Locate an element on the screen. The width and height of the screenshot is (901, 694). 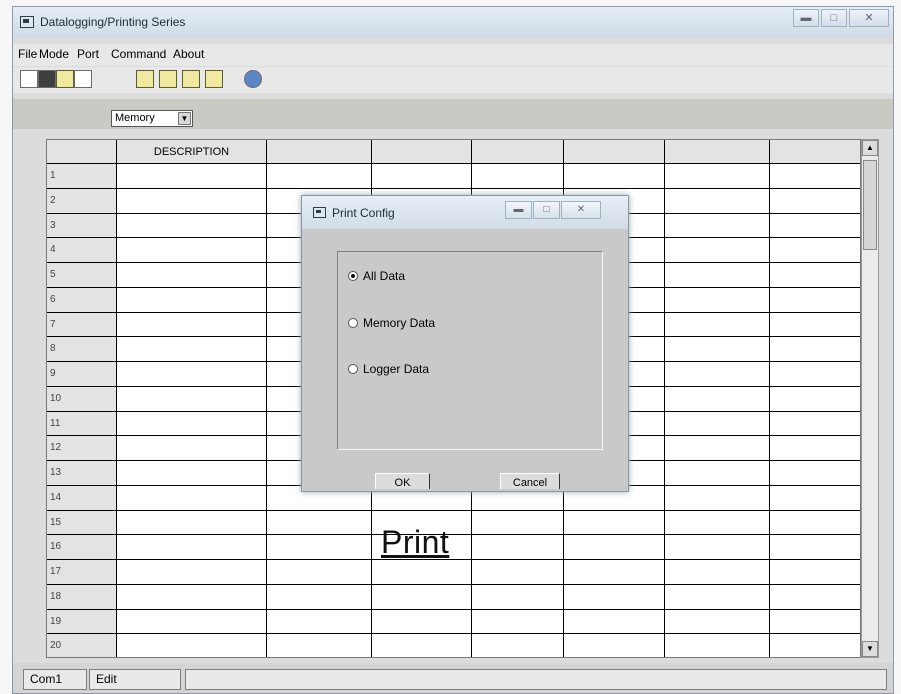
print-label: Print is located at coordinates (415, 542).